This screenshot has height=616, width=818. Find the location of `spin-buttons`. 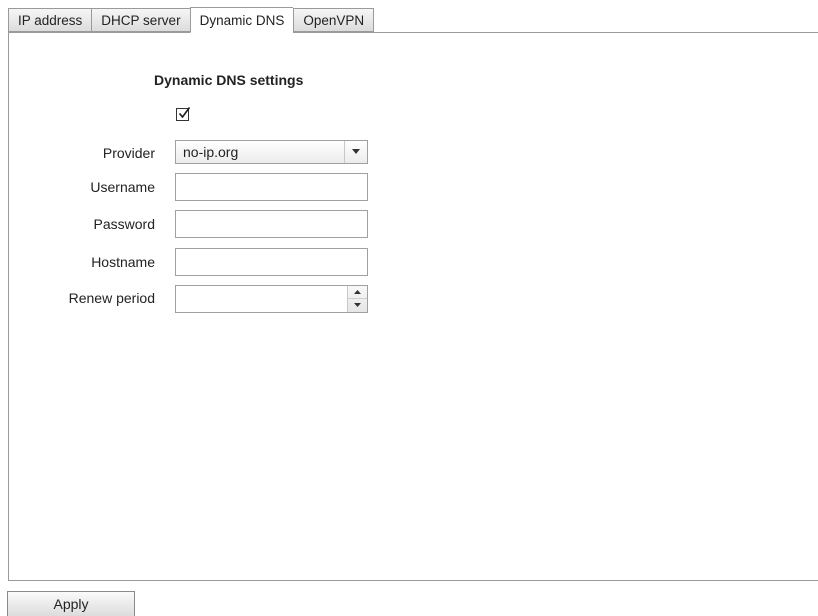

spin-buttons is located at coordinates (357, 299).